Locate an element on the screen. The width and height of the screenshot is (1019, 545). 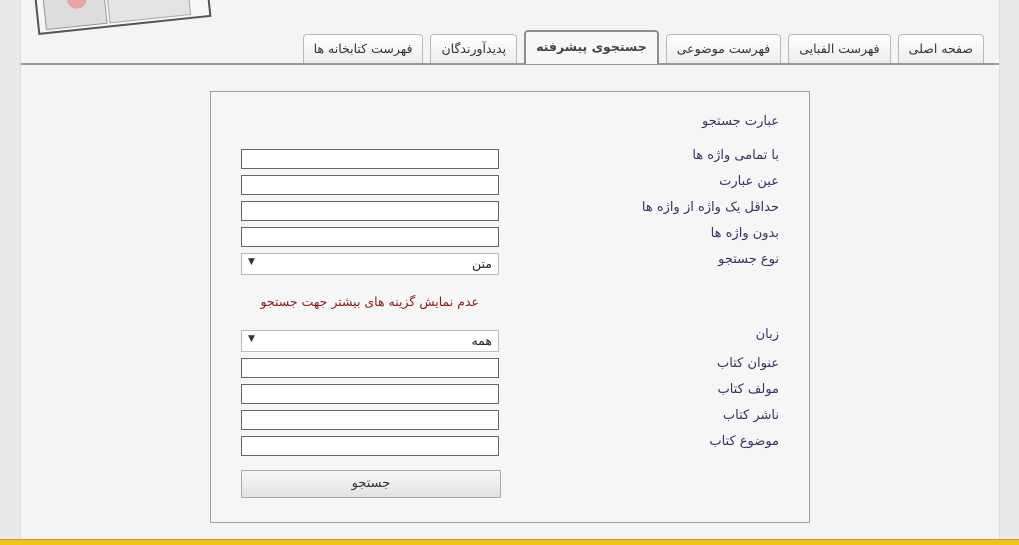
footer-accent-bar is located at coordinates (509, 542).